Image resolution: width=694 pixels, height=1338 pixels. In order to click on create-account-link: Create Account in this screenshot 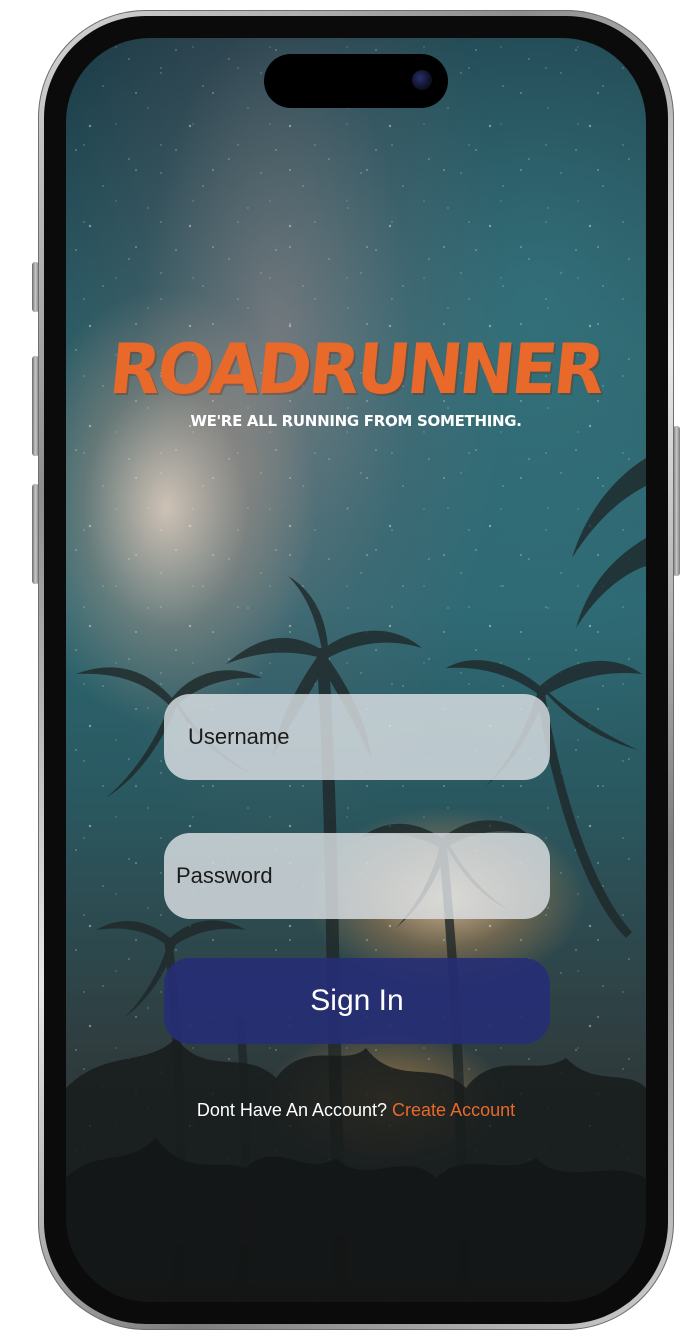, I will do `click(453, 1110)`.